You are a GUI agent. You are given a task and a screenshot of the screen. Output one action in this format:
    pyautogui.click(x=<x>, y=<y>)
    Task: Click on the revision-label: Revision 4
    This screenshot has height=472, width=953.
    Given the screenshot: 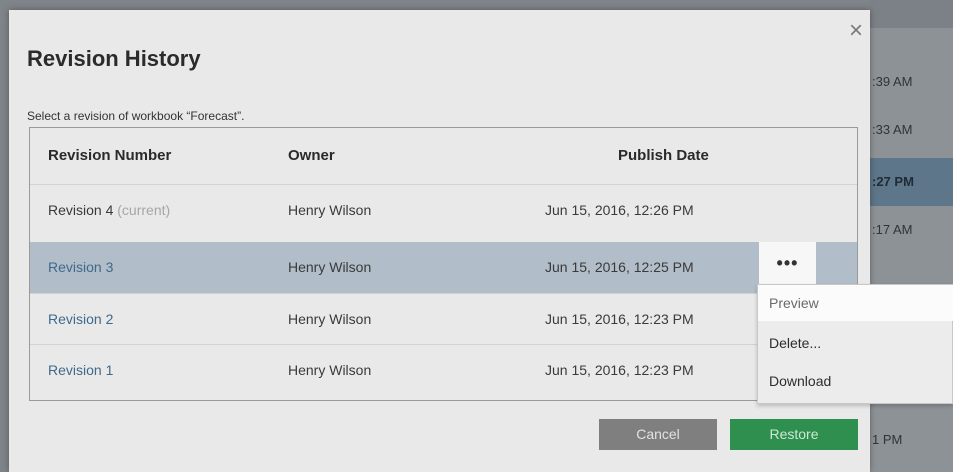 What is the action you would take?
    pyautogui.click(x=81, y=210)
    